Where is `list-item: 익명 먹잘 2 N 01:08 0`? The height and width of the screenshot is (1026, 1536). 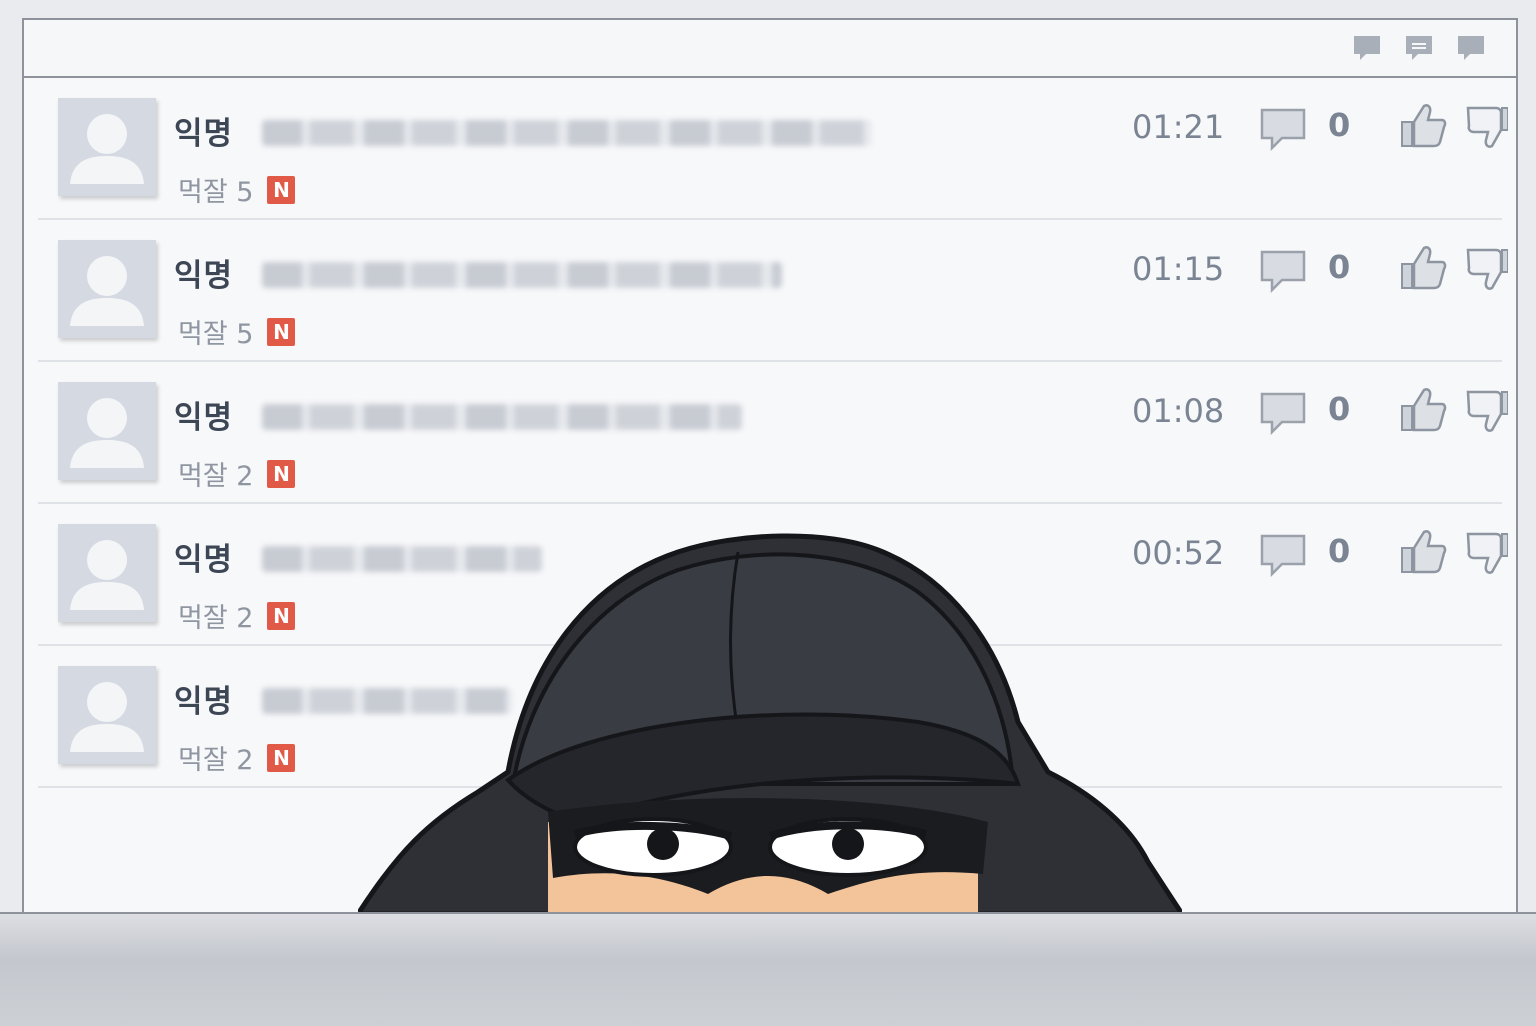
list-item: 익명 먹잘 2 N 01:08 0 is located at coordinates (773, 433).